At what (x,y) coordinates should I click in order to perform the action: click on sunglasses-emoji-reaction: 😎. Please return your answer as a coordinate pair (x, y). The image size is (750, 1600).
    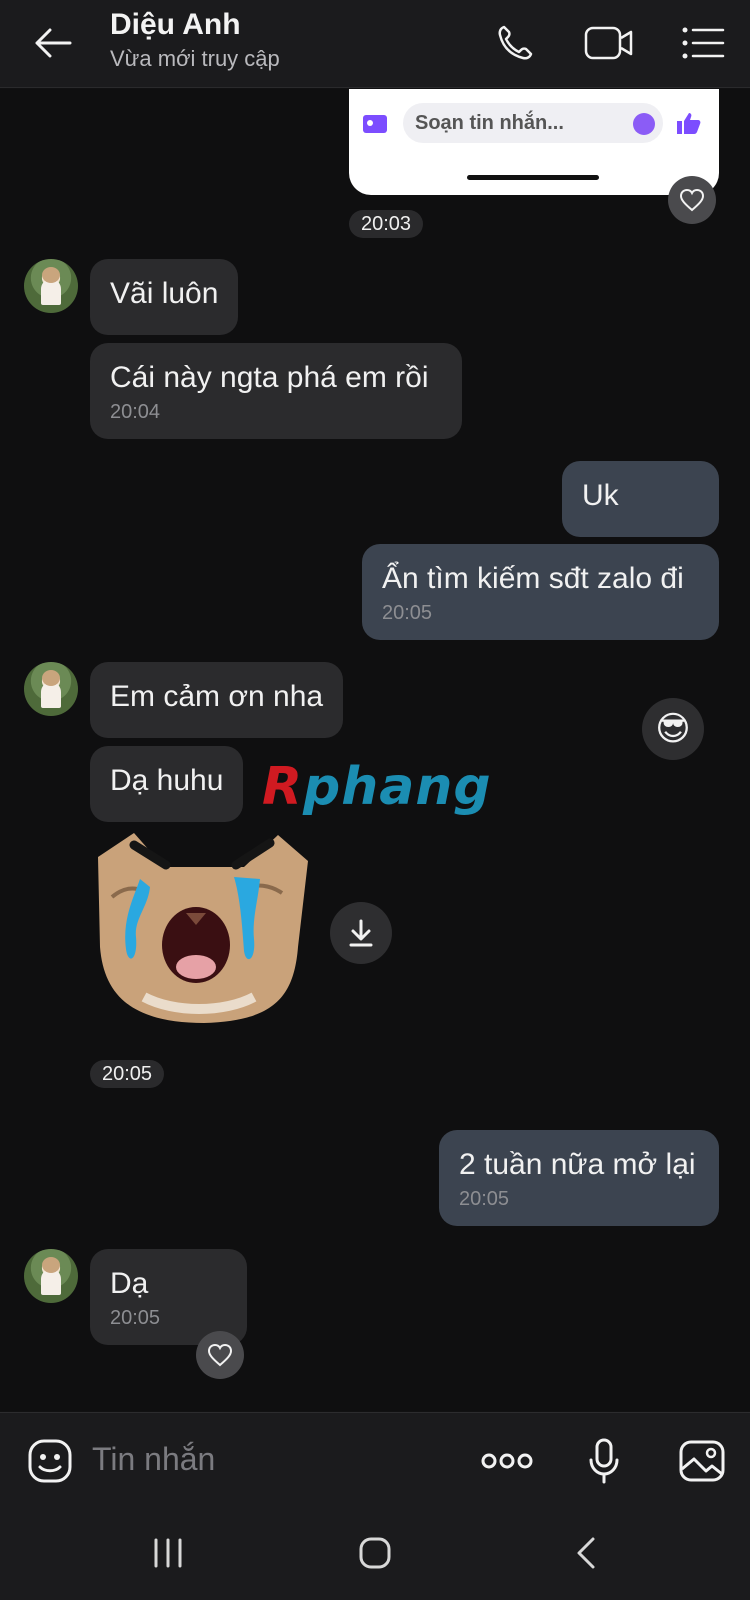
    Looking at the image, I should click on (673, 729).